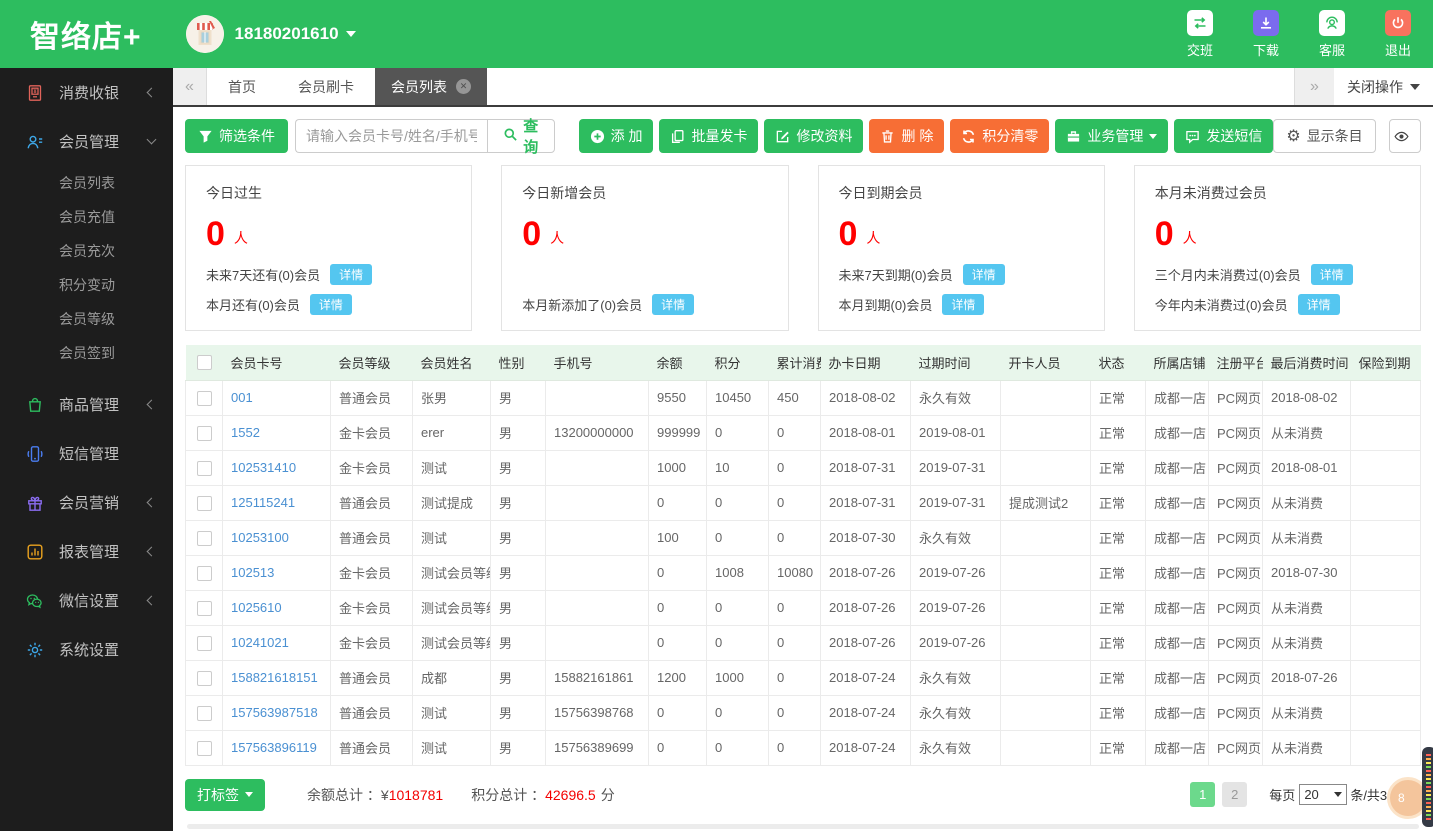  Describe the element at coordinates (1045, 363) in the screenshot. I see `column-header-10: 开卡人员` at that location.